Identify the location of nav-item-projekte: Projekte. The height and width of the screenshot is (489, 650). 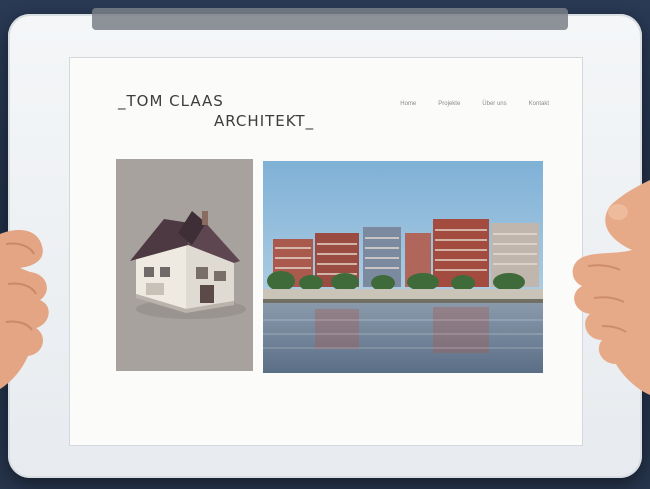
(449, 104).